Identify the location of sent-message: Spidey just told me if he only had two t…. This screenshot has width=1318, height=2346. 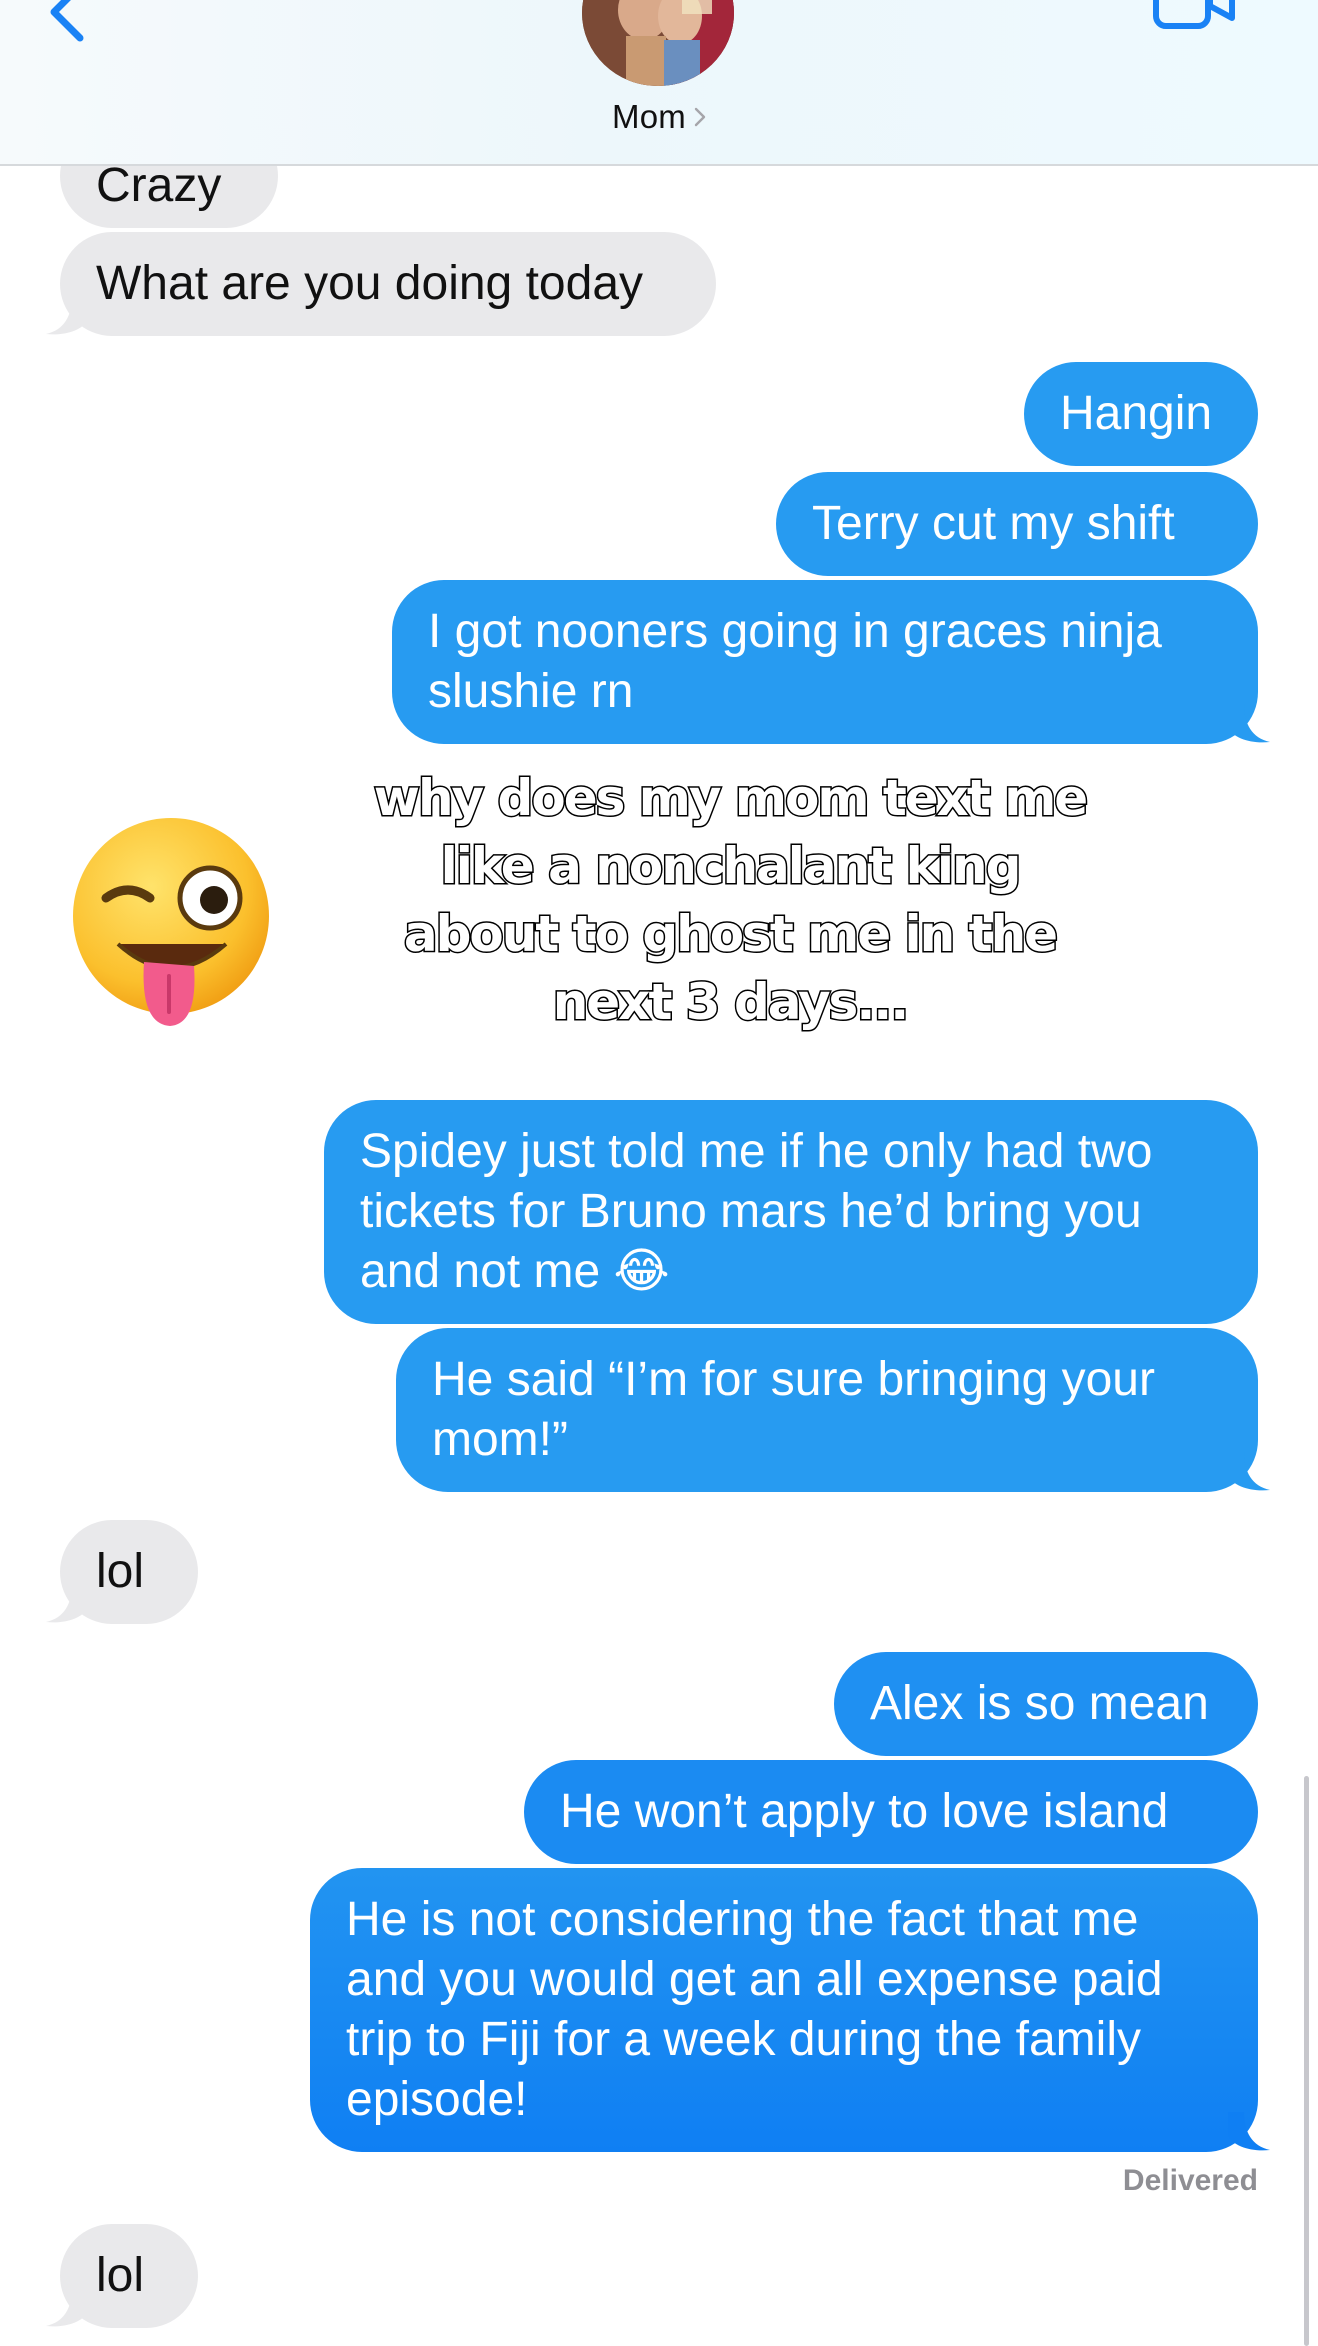
(791, 1212).